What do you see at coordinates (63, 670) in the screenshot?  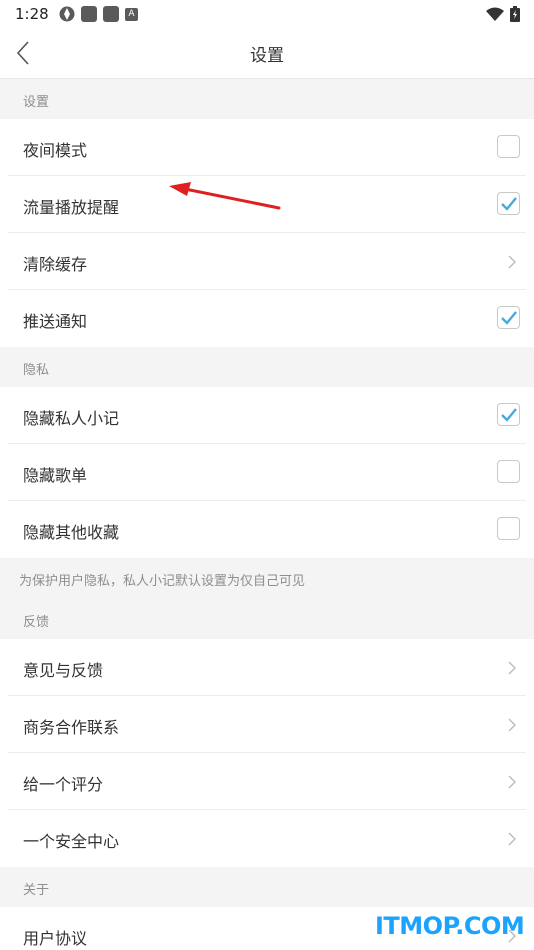 I see `row-label: 意见与反馈` at bounding box center [63, 670].